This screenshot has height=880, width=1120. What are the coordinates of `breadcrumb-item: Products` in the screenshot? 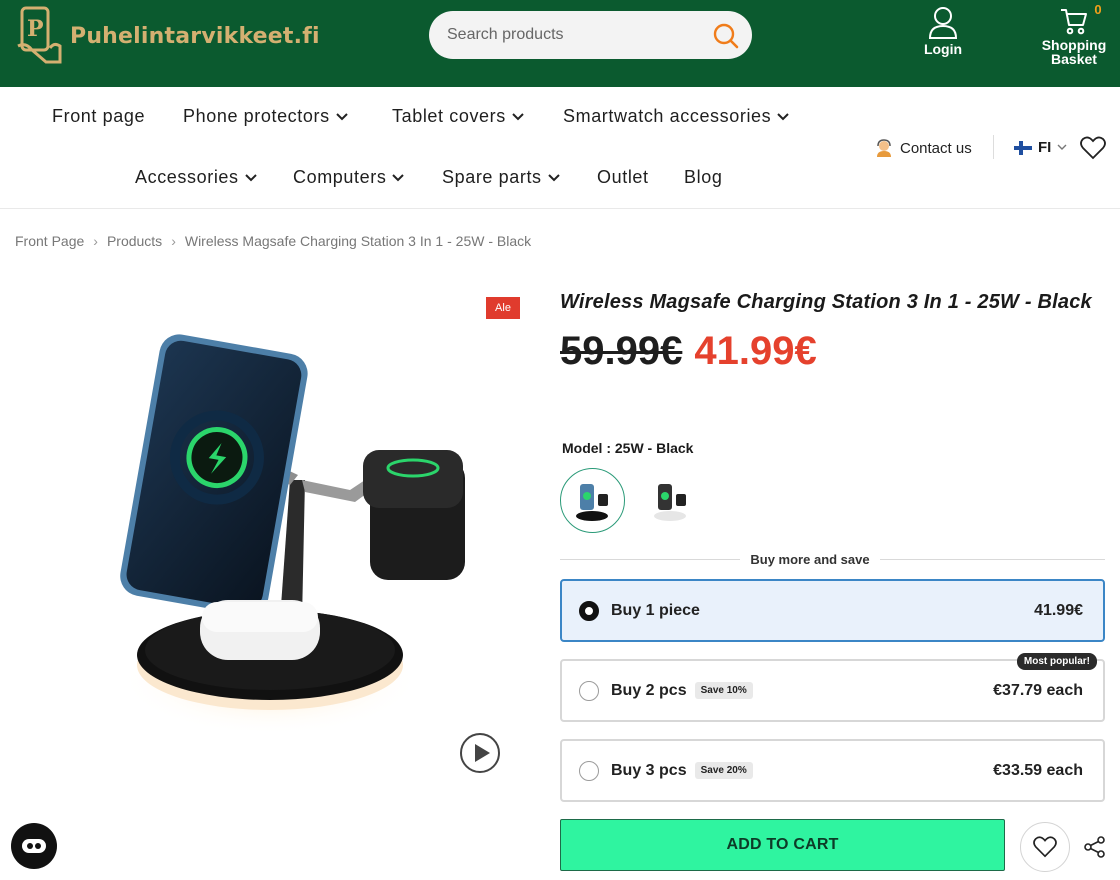 It's located at (134, 241).